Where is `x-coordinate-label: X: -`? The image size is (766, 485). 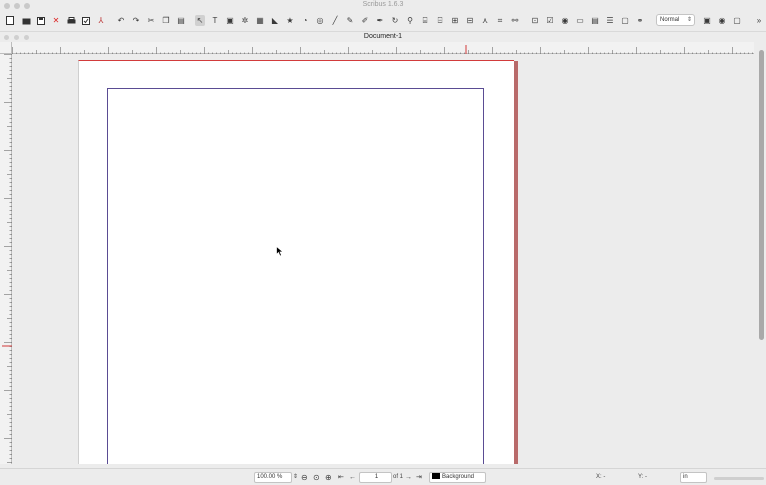
x-coordinate-label: X: - is located at coordinates (601, 477).